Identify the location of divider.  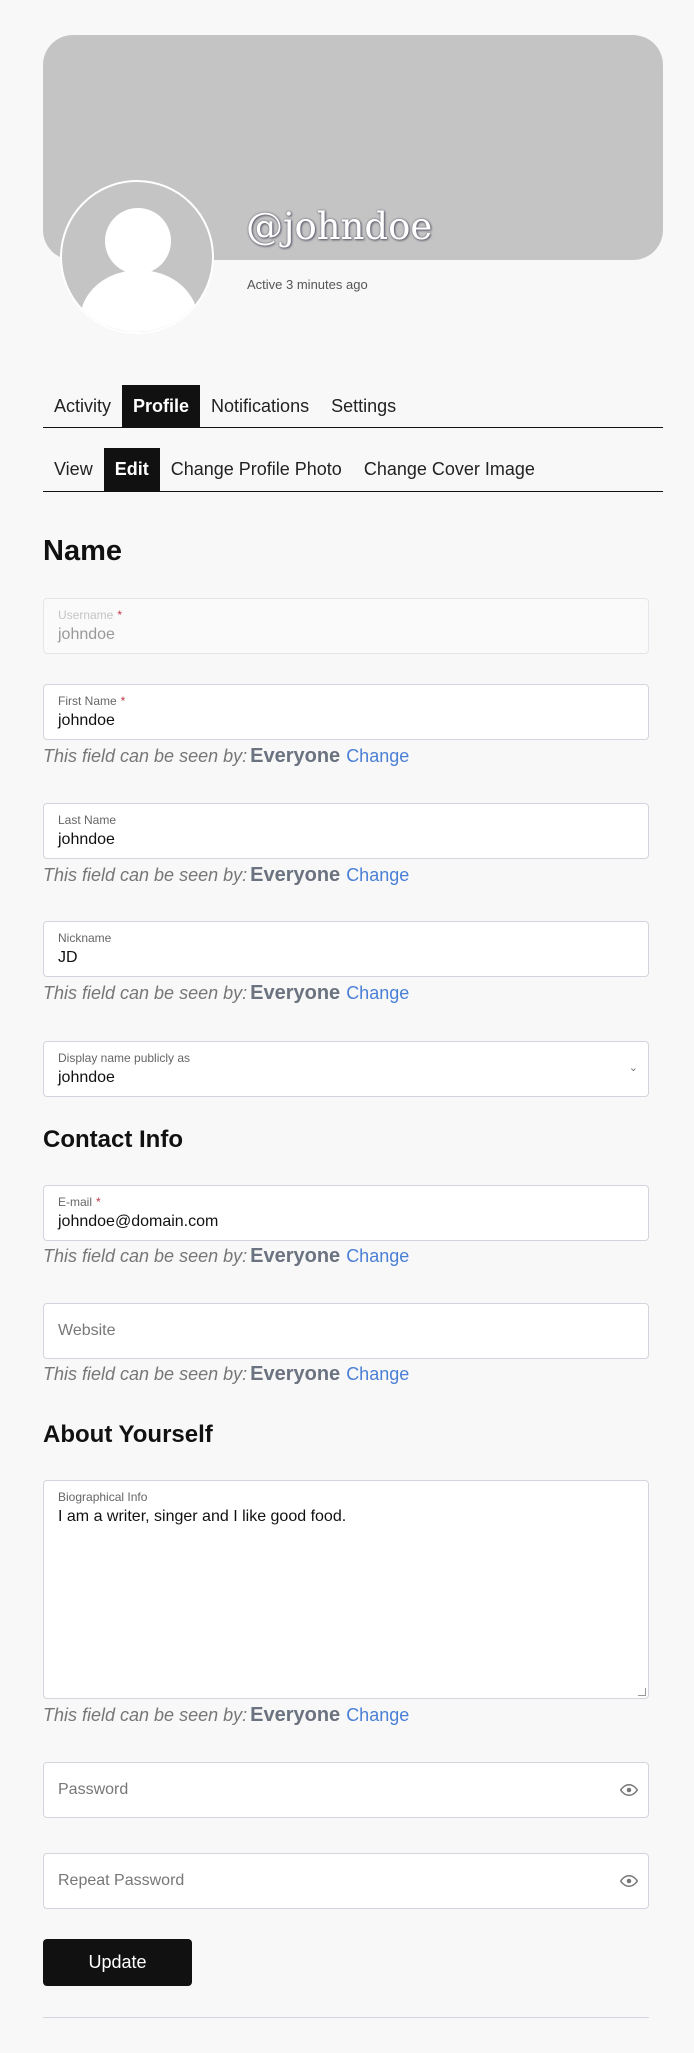
(346, 2017).